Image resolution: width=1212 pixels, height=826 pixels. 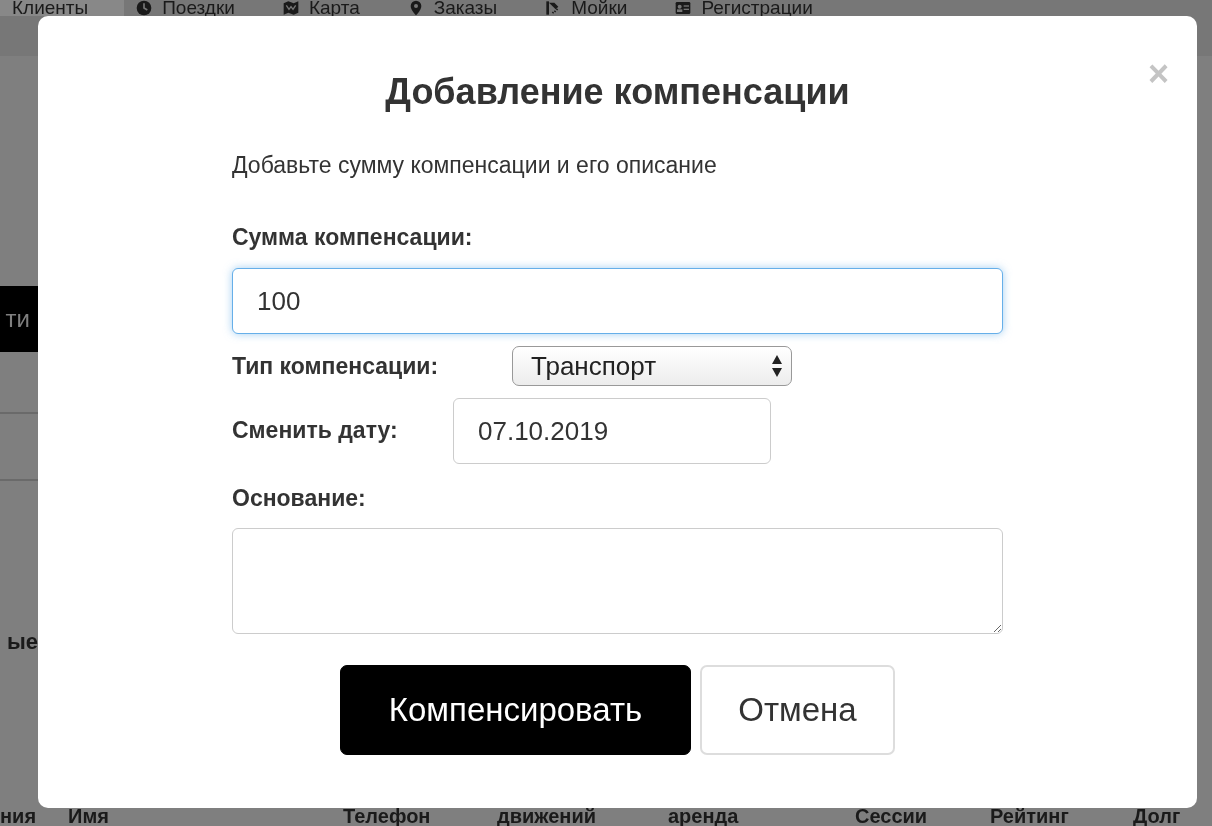 I want to click on side-button: ти, so click(x=19, y=319).